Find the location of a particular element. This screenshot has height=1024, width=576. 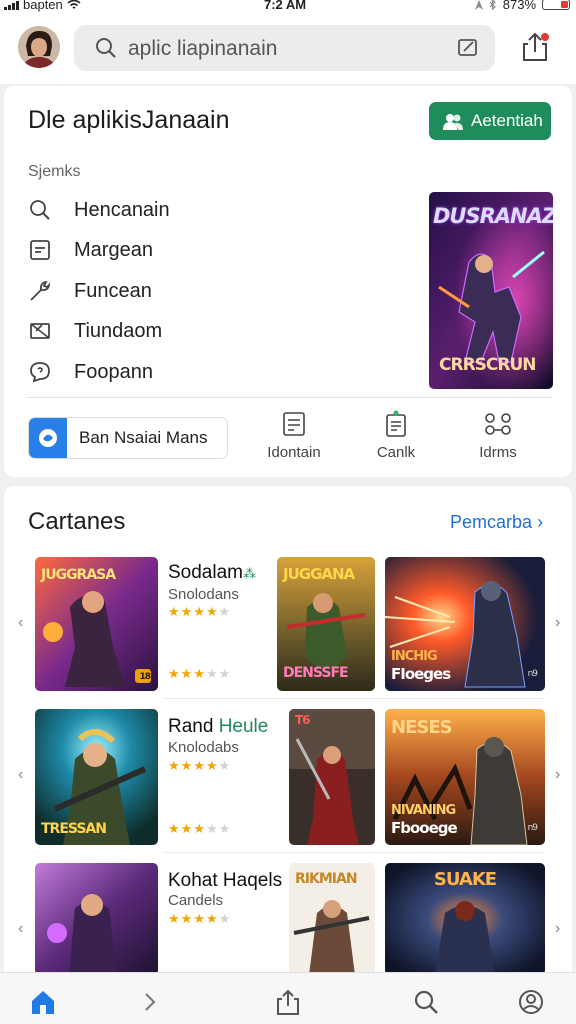

poster-title: DUSRANAZ is located at coordinates (493, 216).